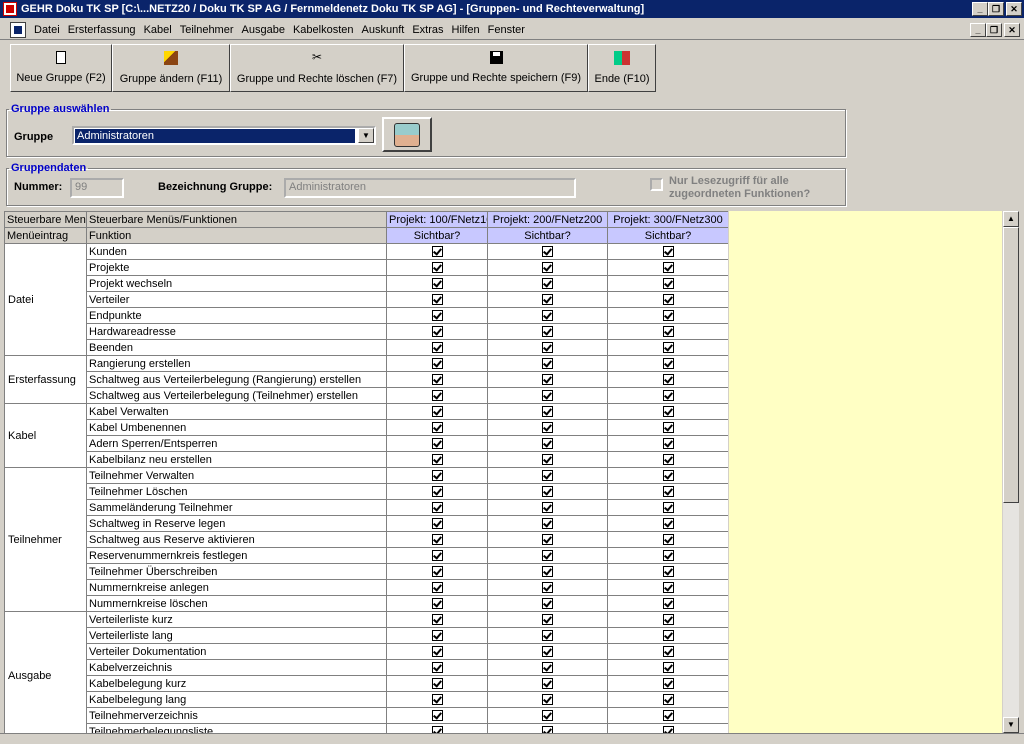  What do you see at coordinates (1012, 30) in the screenshot?
I see `child-close-button: ✕` at bounding box center [1012, 30].